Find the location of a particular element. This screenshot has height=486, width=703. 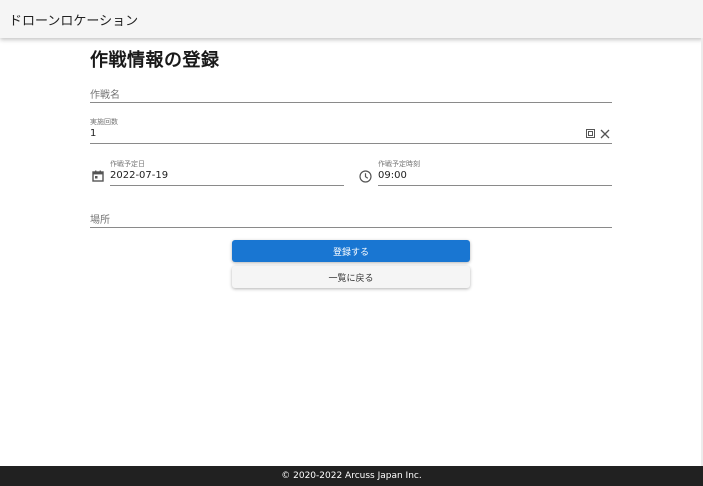

execution-count-field: 実施回数 1 is located at coordinates (351, 129).